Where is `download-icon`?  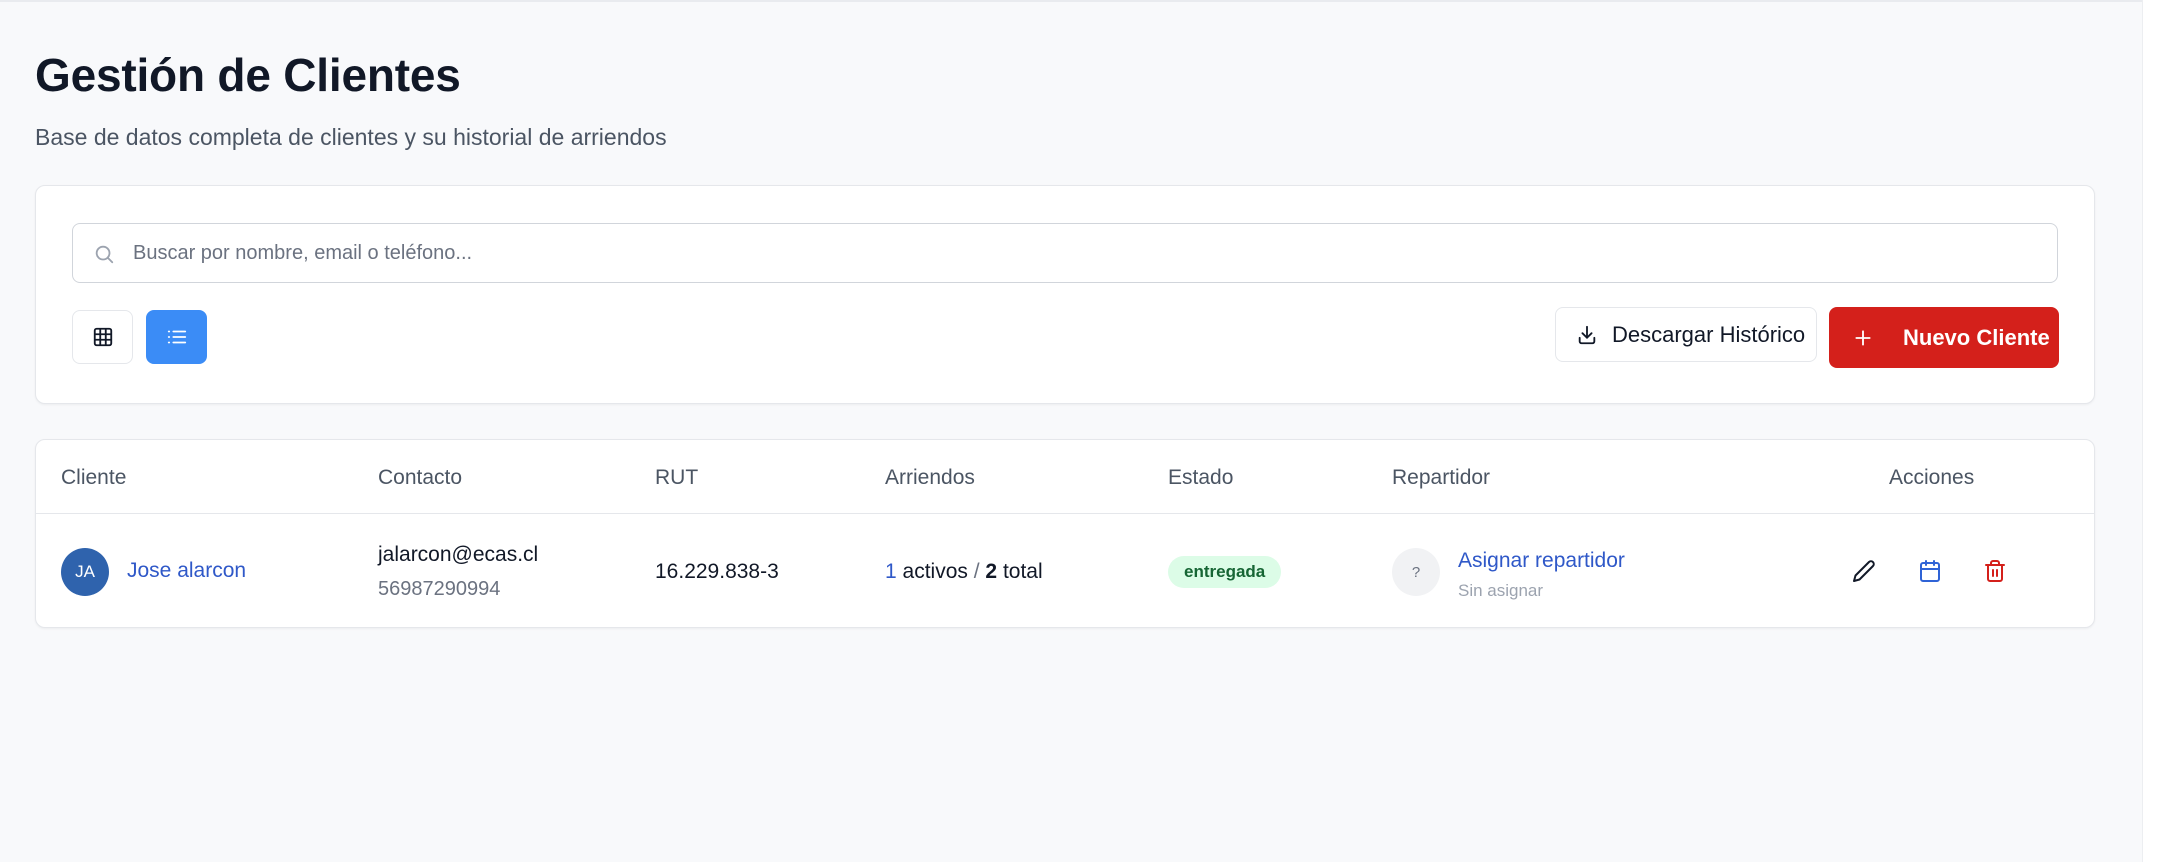 download-icon is located at coordinates (1587, 334).